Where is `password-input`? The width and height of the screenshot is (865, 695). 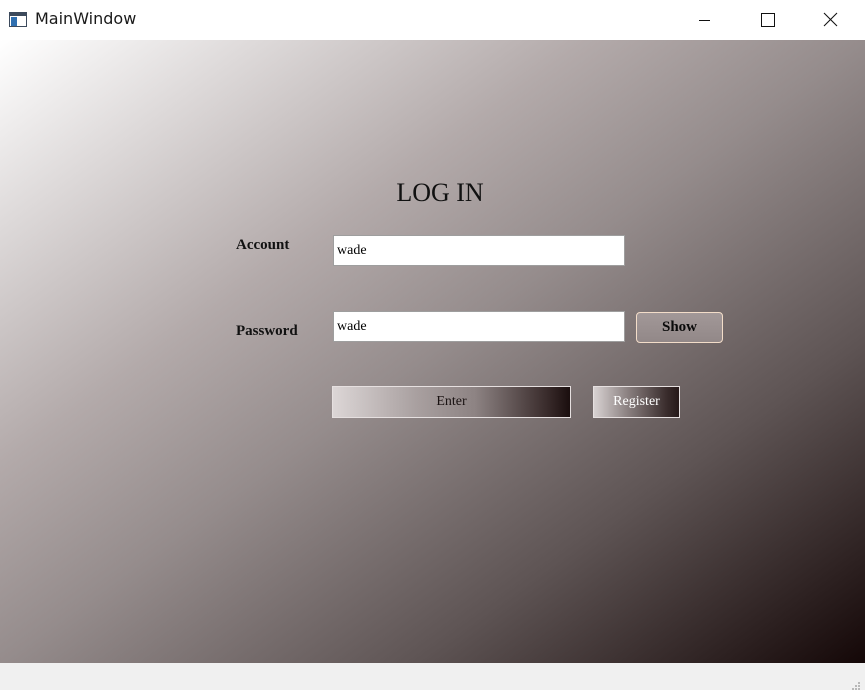 password-input is located at coordinates (479, 326).